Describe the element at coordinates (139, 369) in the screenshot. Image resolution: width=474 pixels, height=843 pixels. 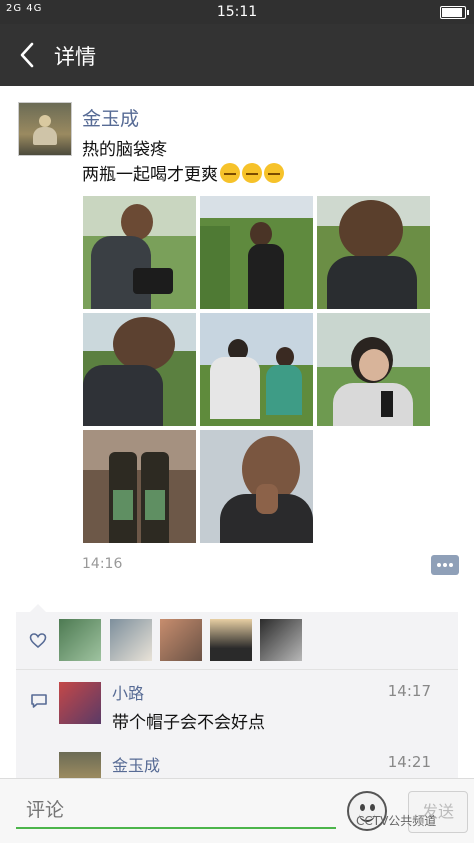
I see `photo-man-looking-down` at that location.